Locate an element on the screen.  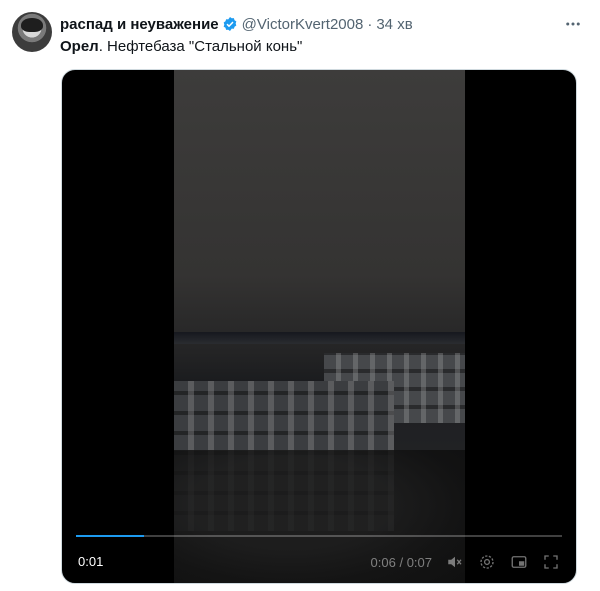
pip-icon is located at coordinates (519, 562).